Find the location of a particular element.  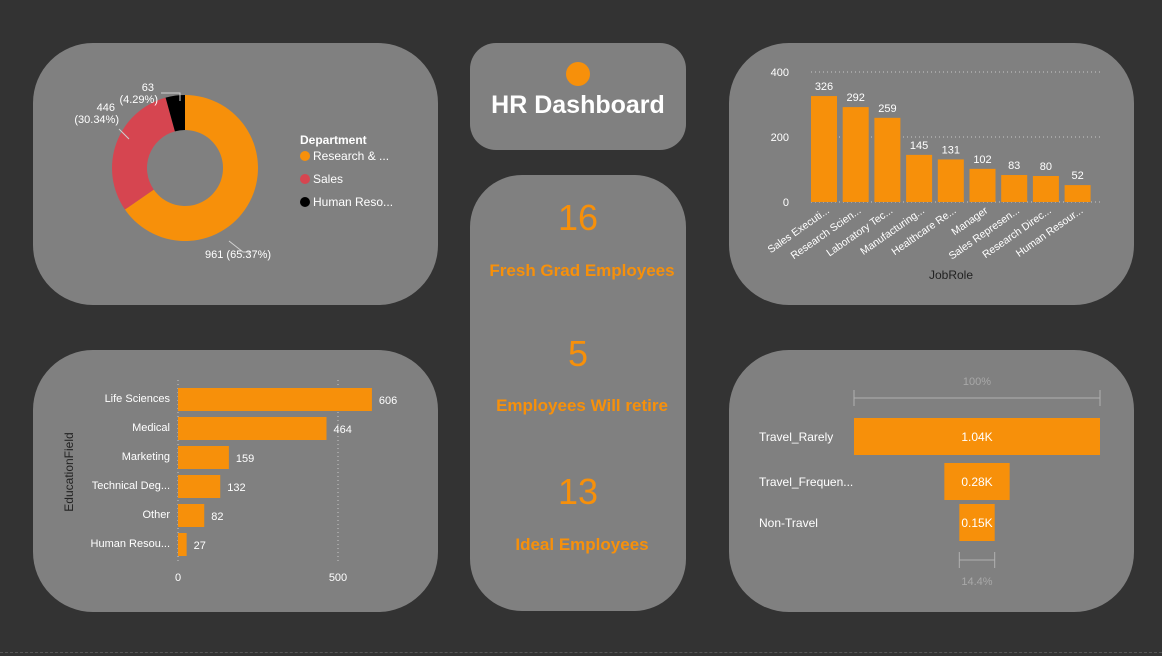

hbar-x-tick-label: 0 is located at coordinates (178, 578).